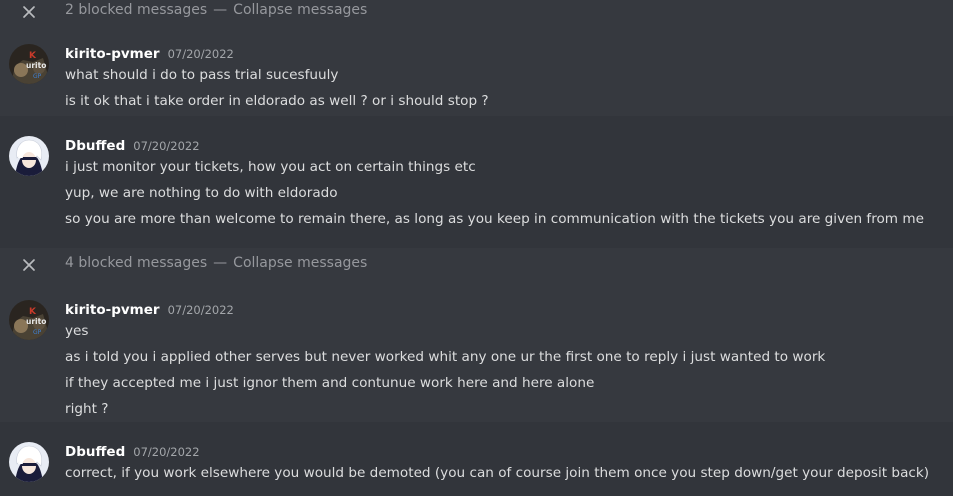 This screenshot has height=496, width=953. I want to click on blocked-count: 2 blocked messages, so click(136, 10).